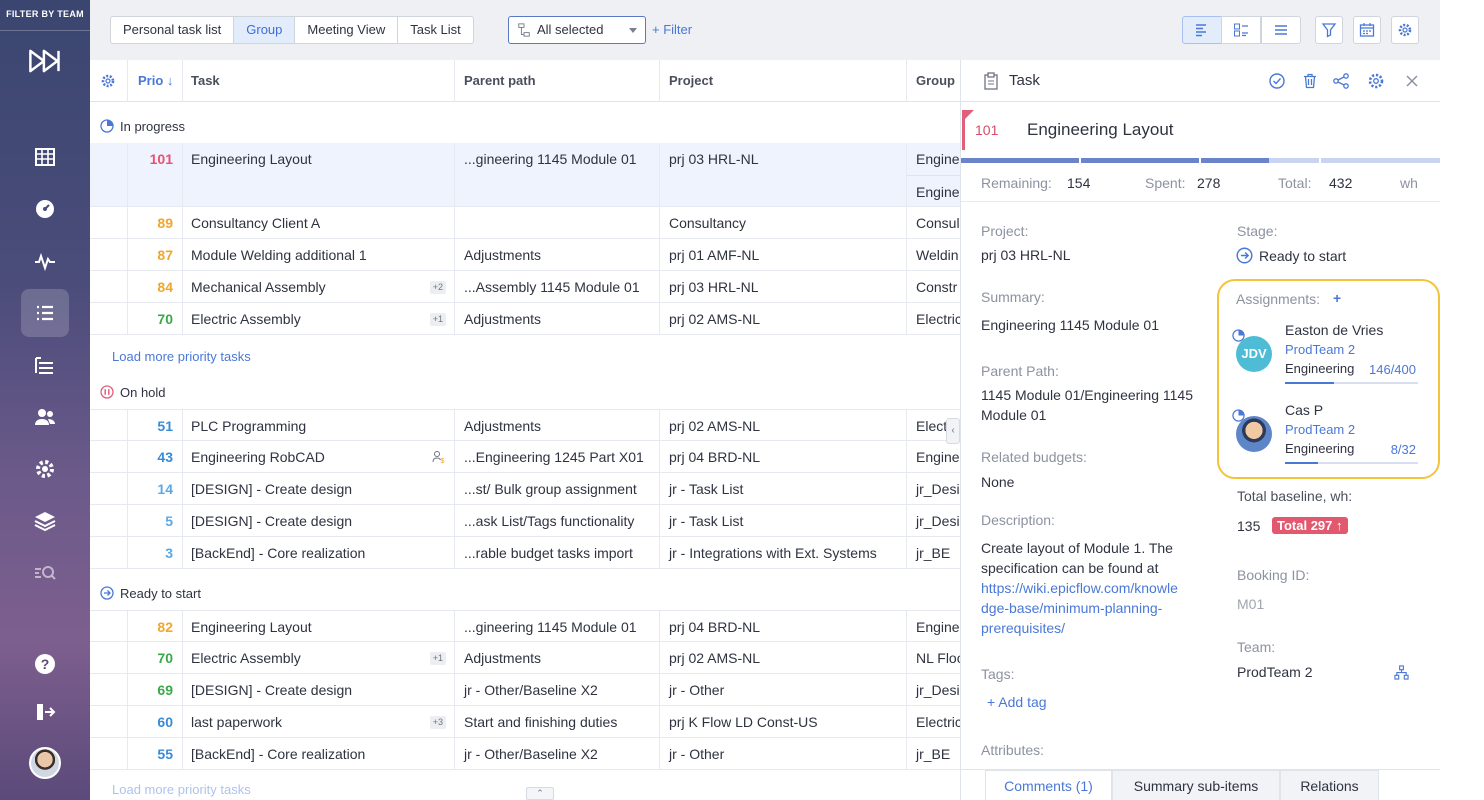  What do you see at coordinates (577, 30) in the screenshot?
I see `team-select-dropdown: All selected` at bounding box center [577, 30].